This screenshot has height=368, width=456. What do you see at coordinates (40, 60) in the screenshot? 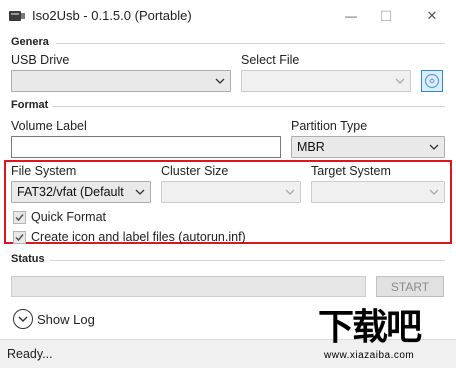
I see `usb-drive-label: USB Drive` at bounding box center [40, 60].